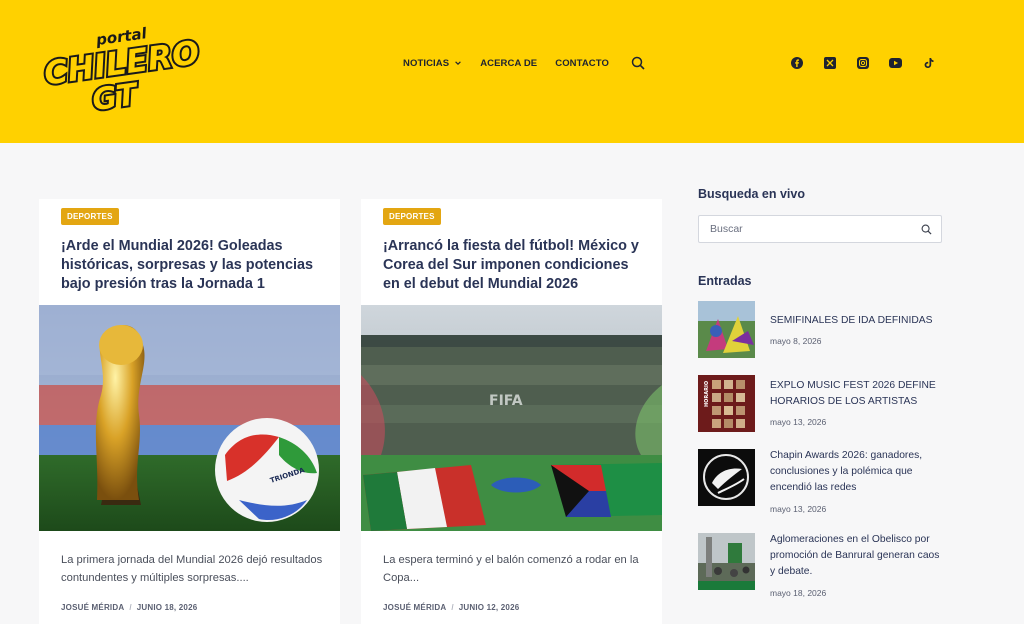 Image resolution: width=1024 pixels, height=624 pixels. Describe the element at coordinates (511, 418) in the screenshot. I see `article-image-stadium: FIFA` at that location.